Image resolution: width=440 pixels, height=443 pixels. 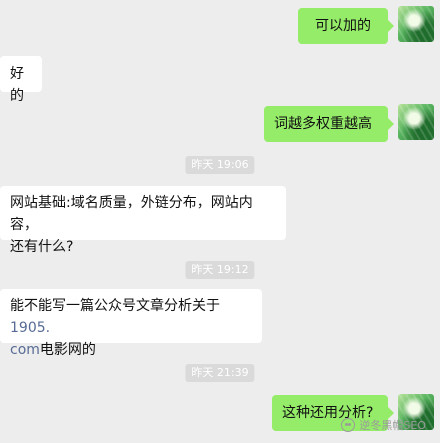 I want to click on message-bubble-sent: 词越多权重越高, so click(x=329, y=124).